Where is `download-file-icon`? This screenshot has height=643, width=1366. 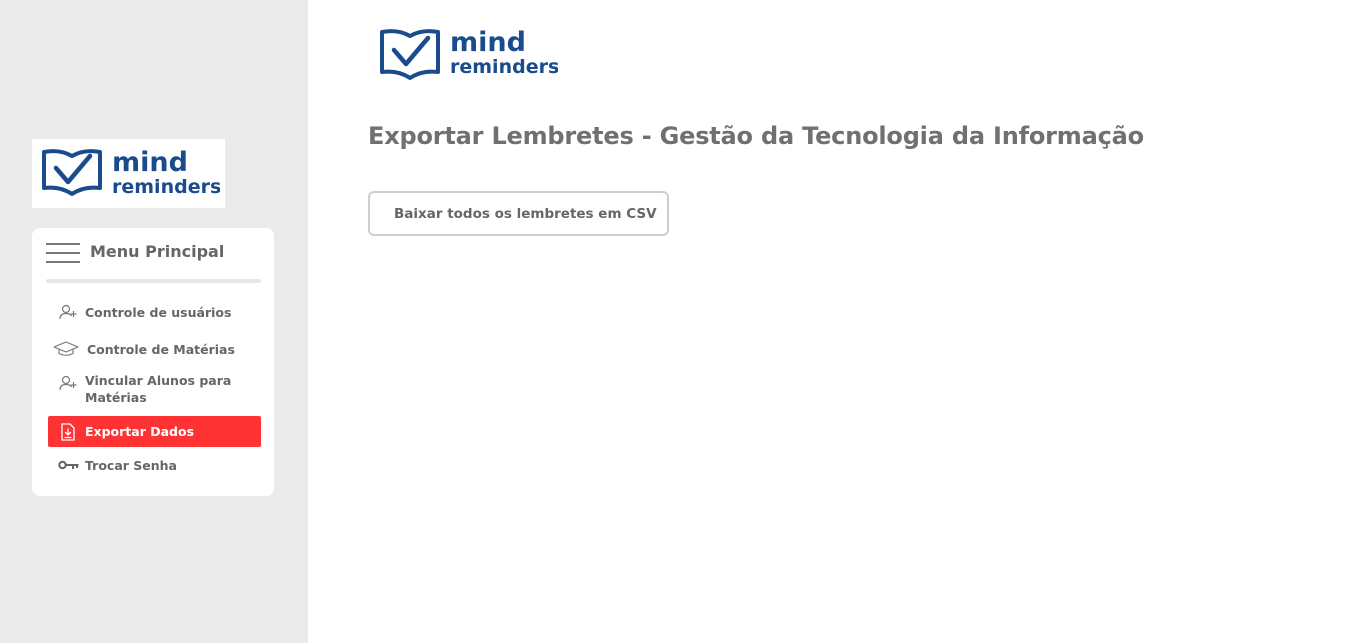
download-file-icon is located at coordinates (68, 432).